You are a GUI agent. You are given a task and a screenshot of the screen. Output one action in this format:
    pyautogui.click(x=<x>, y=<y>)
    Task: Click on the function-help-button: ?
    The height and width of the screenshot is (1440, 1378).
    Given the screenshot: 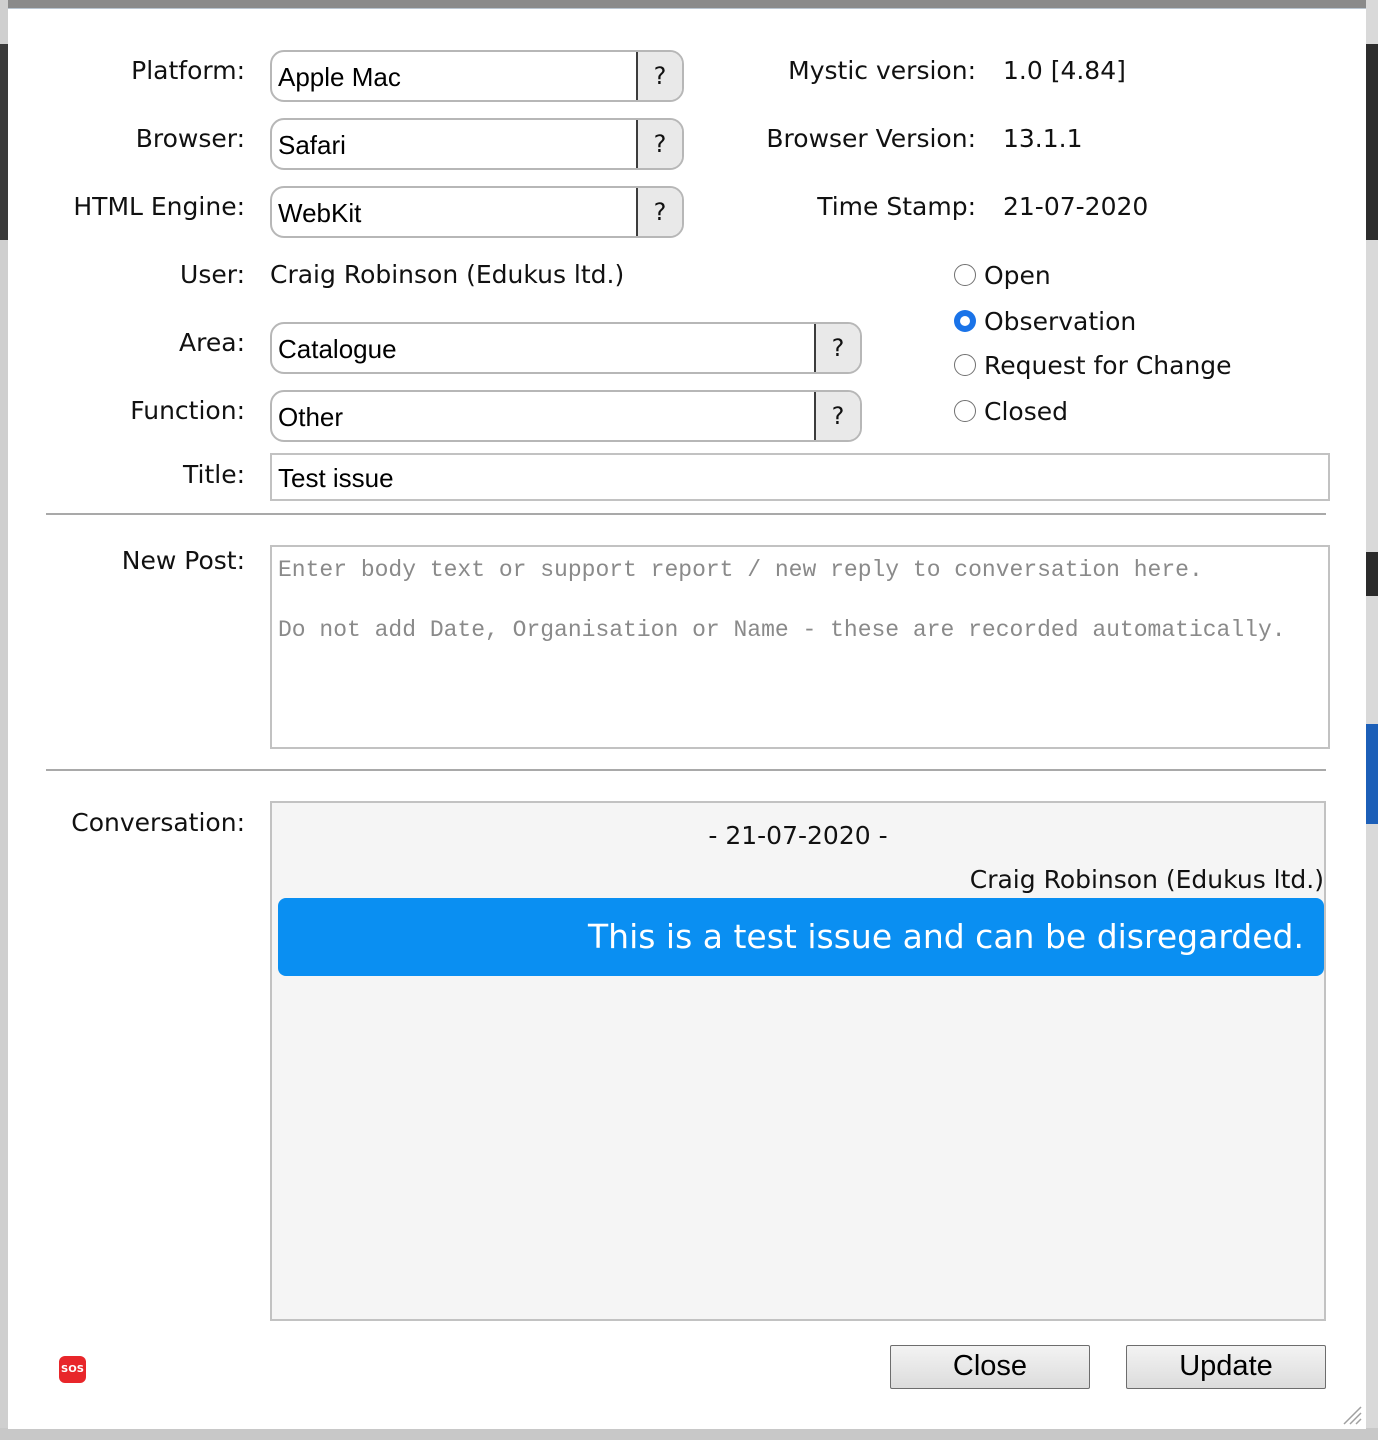 What is the action you would take?
    pyautogui.click(x=837, y=416)
    